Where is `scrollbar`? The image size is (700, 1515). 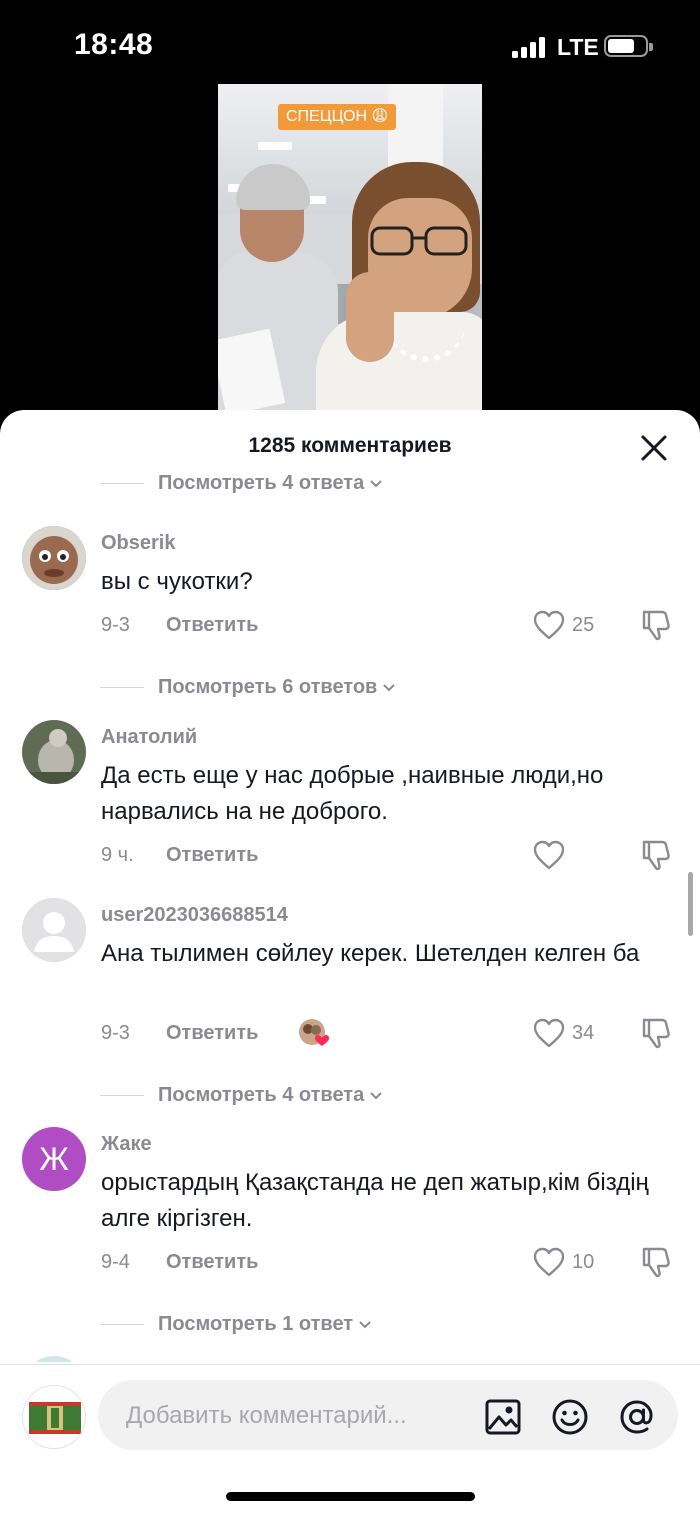
scrollbar is located at coordinates (690, 904).